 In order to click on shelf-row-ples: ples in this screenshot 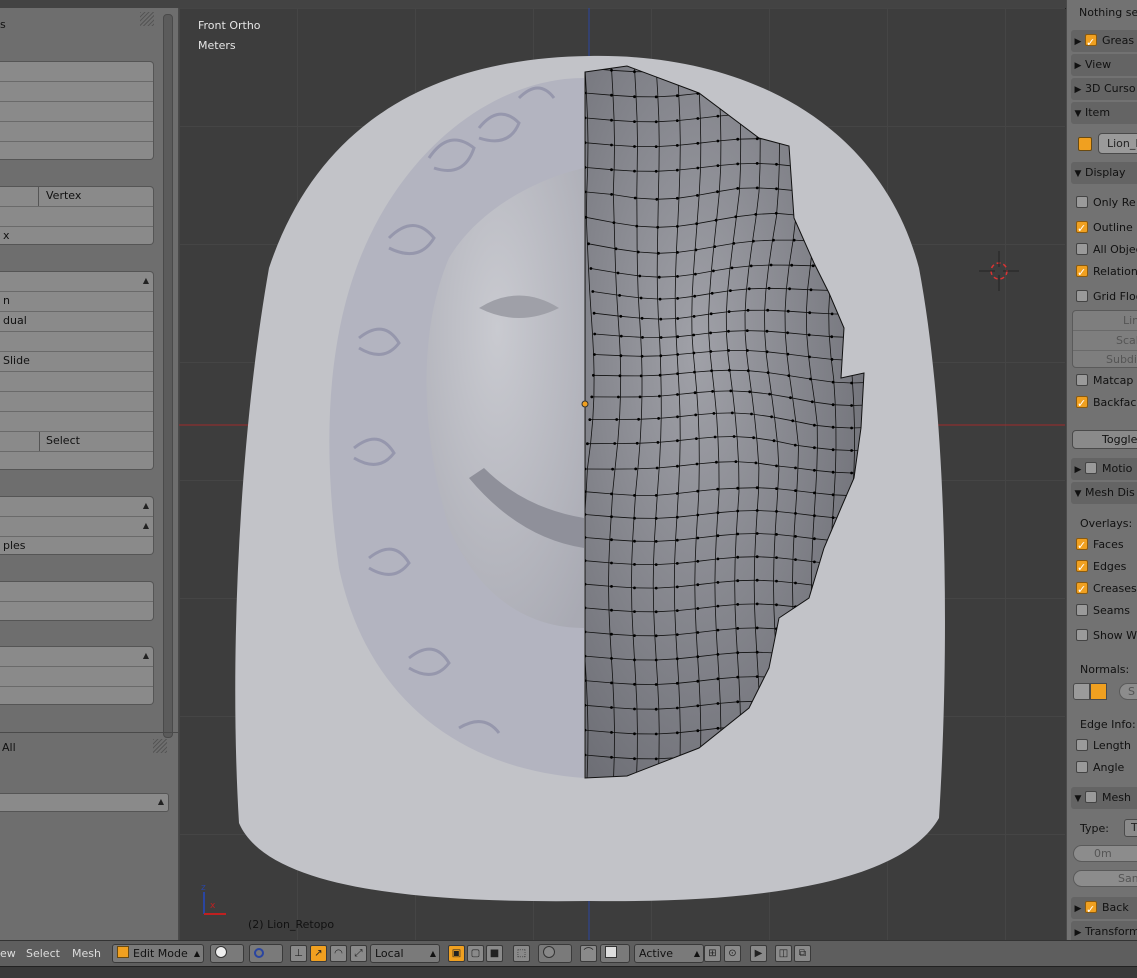, I will do `click(76, 545)`.